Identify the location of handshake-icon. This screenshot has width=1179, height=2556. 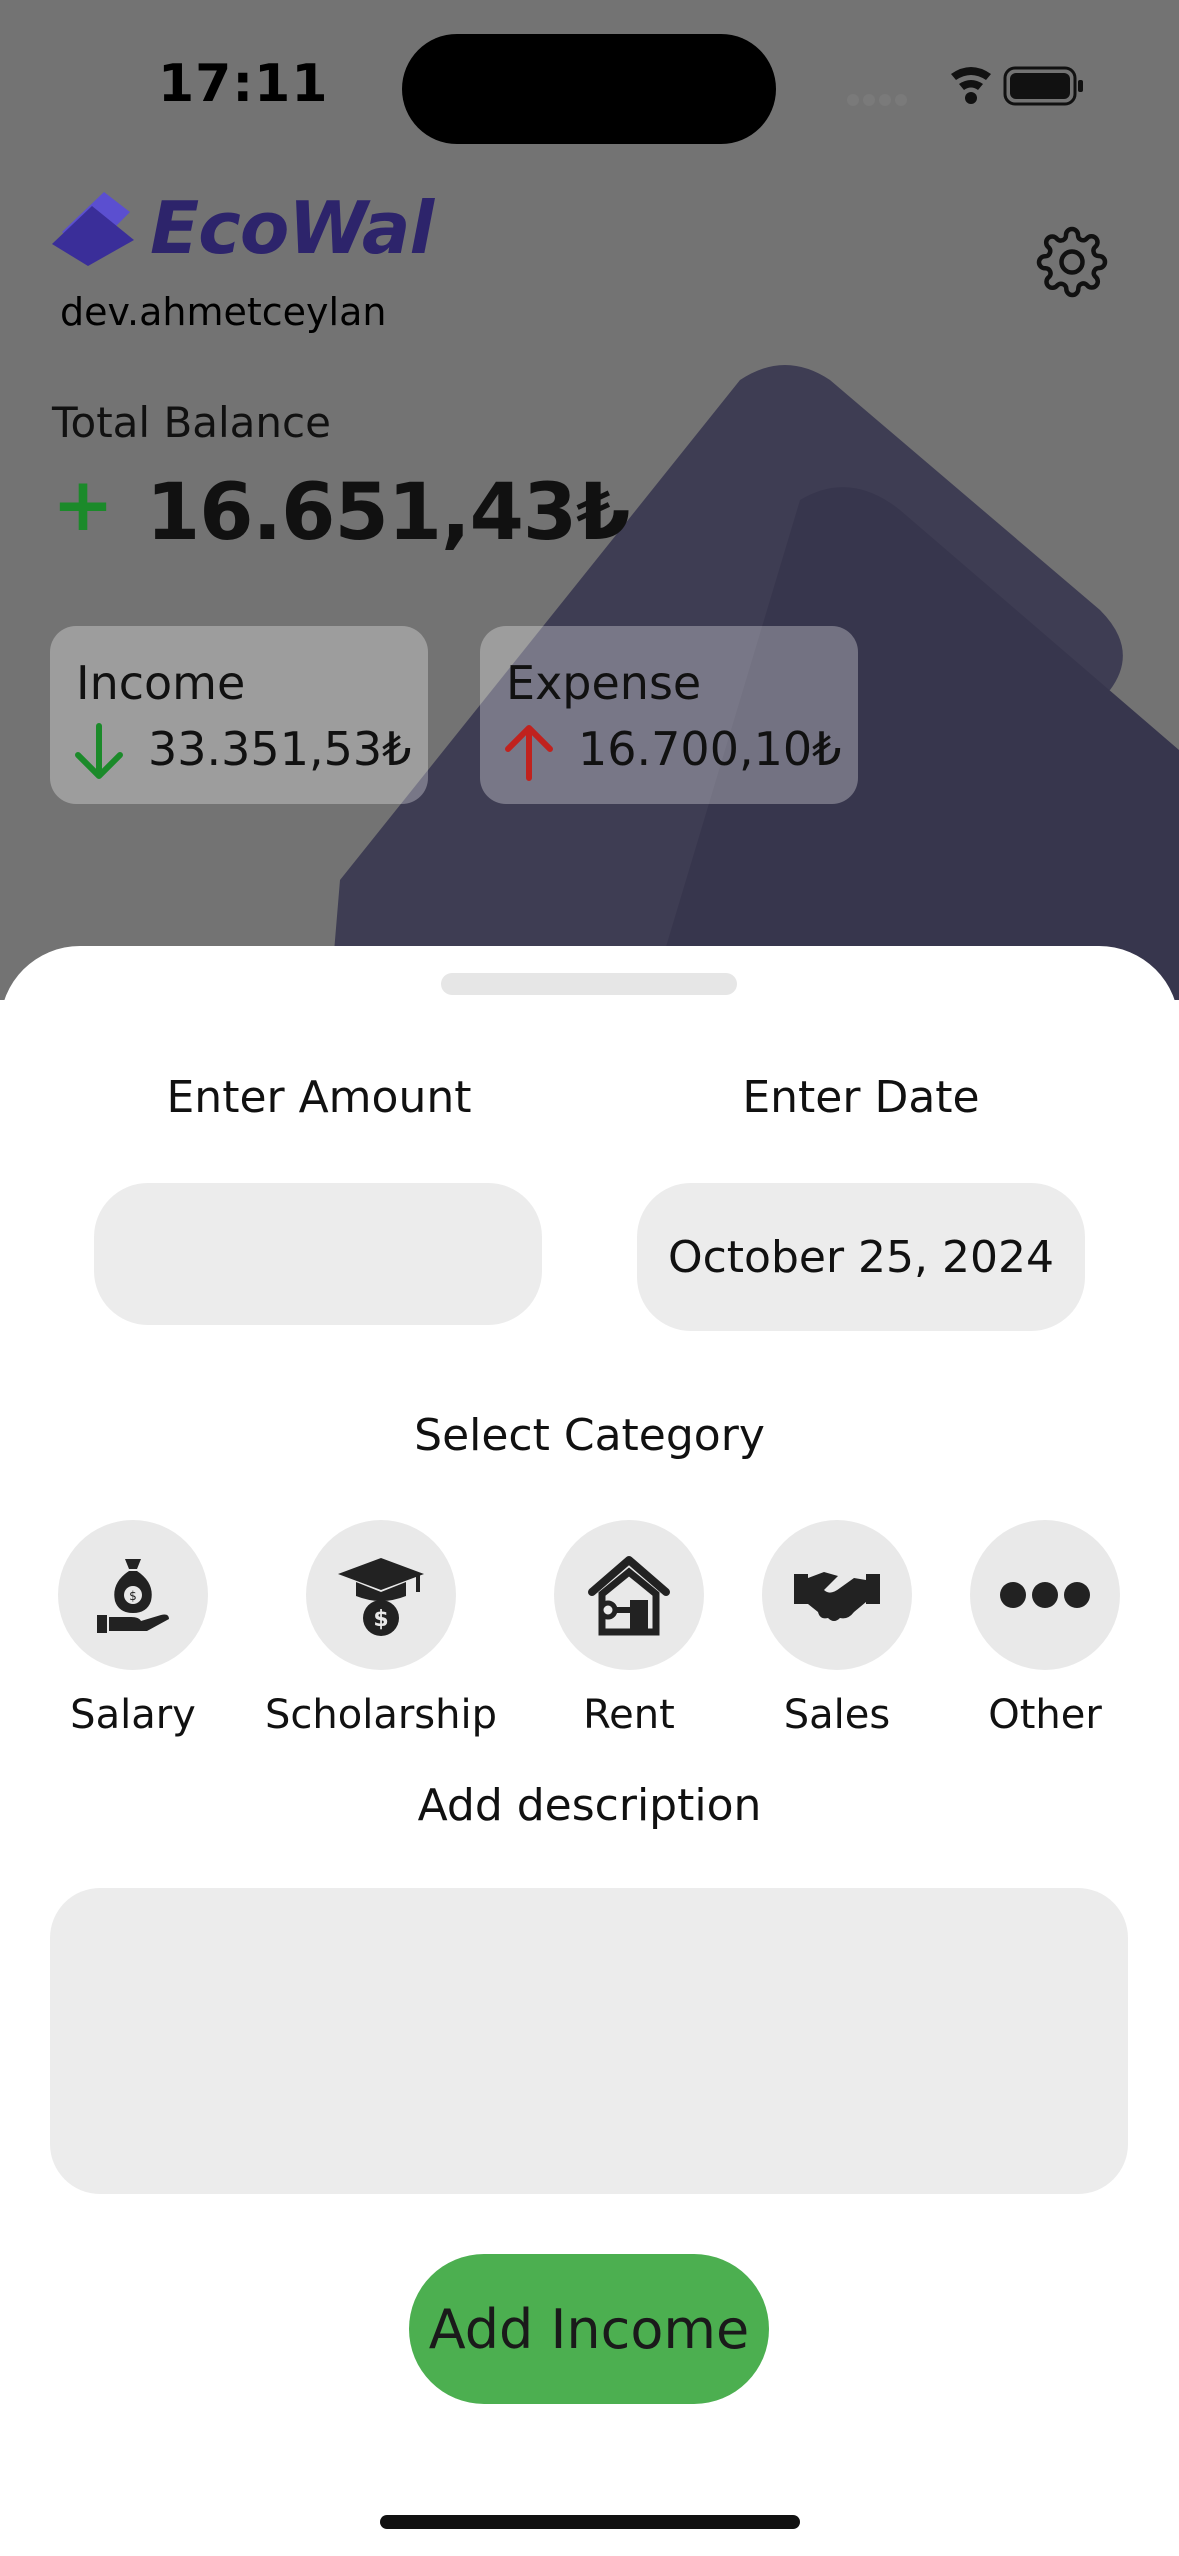
(837, 1596).